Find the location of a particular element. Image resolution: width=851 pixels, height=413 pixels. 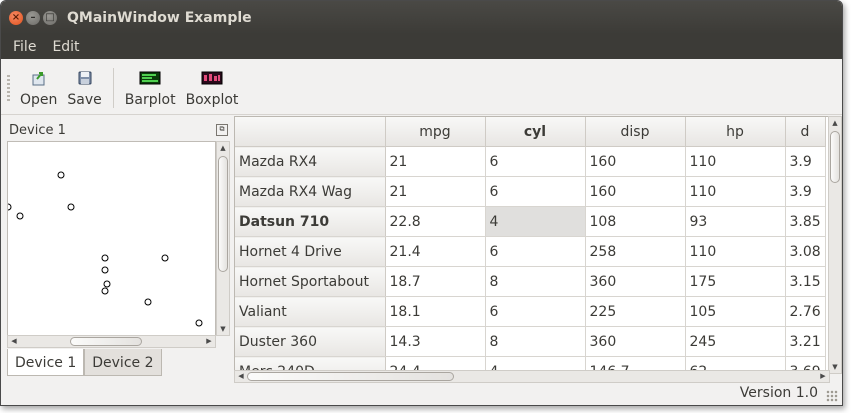

table-hscroll-thumb is located at coordinates (350, 376).